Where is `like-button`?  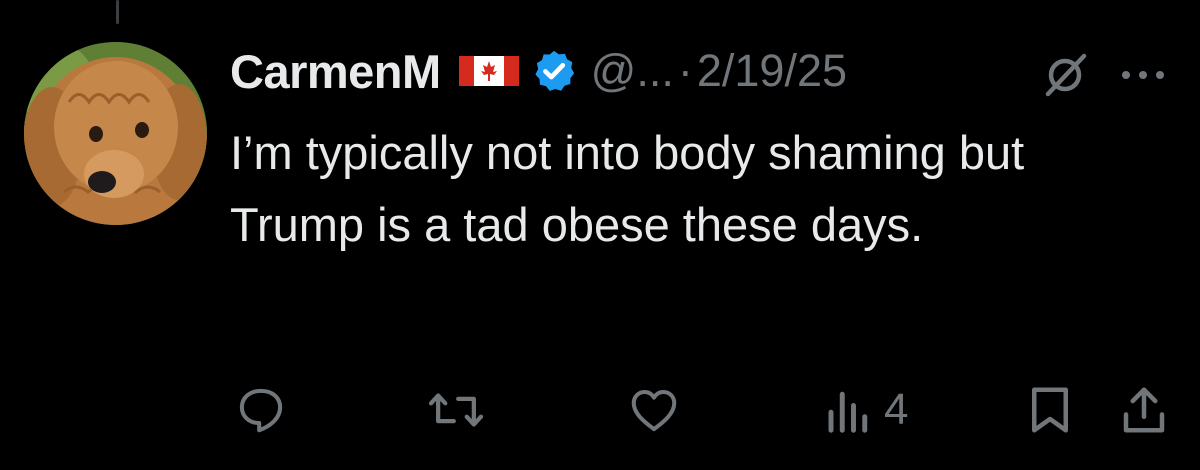 like-button is located at coordinates (654, 410).